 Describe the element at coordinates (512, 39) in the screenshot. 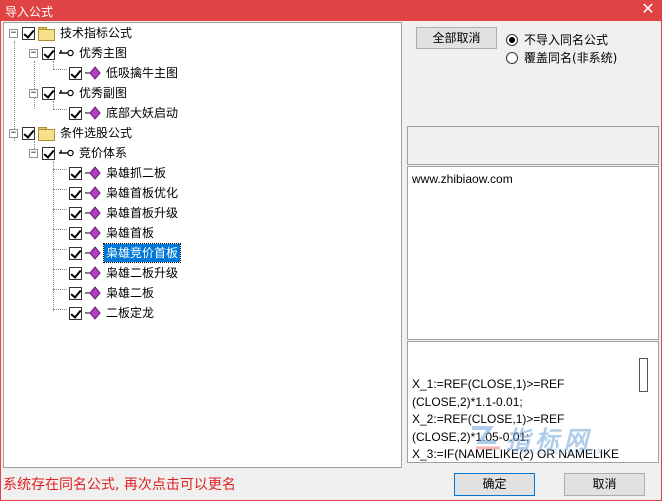

I see `radio-selected` at that location.